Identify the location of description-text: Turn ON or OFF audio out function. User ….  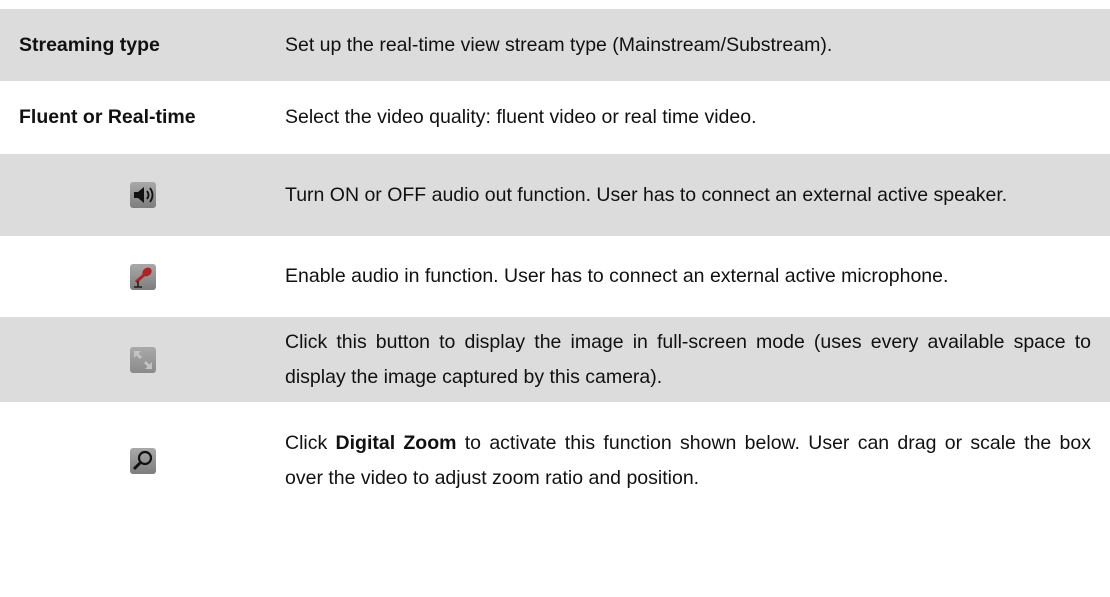
(646, 194).